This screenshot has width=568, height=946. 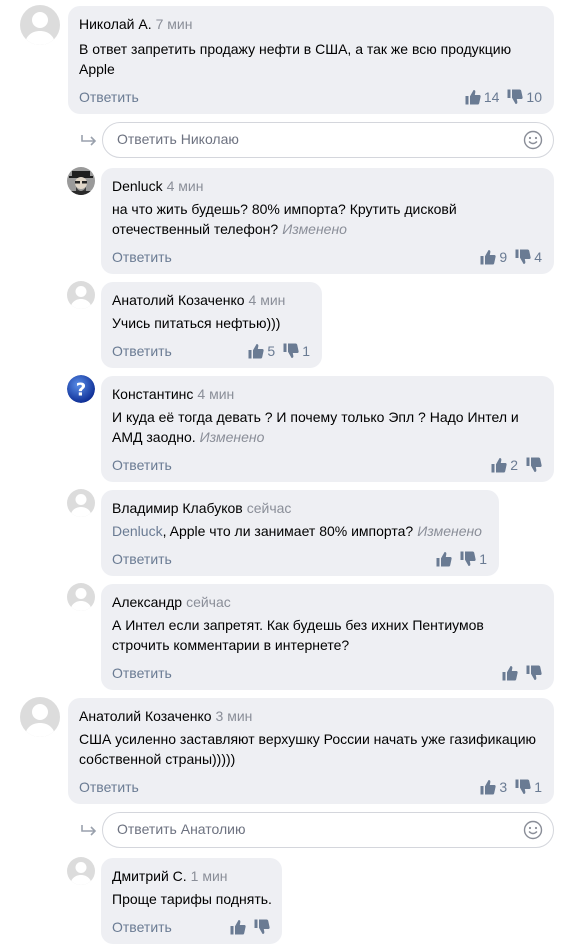 I want to click on comment-header: Denluck 4 мин, so click(x=157, y=186).